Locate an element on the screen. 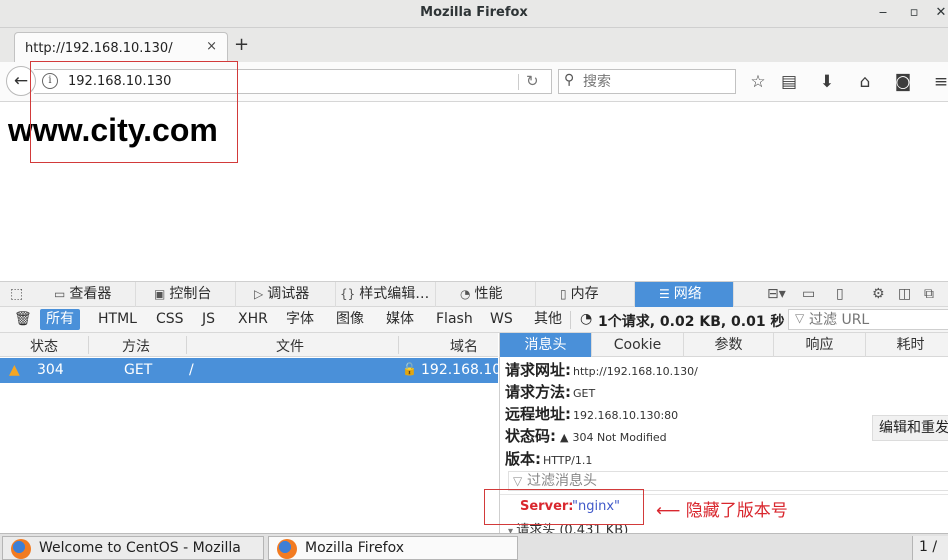 The image size is (948, 560). filter-ws: WS is located at coordinates (501, 319).